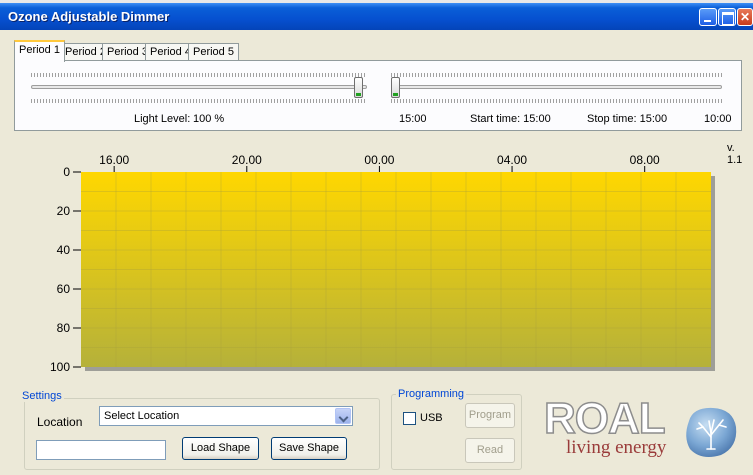 This screenshot has height=475, width=753. What do you see at coordinates (142, 416) in the screenshot?
I see `location-select-value: Select Location` at bounding box center [142, 416].